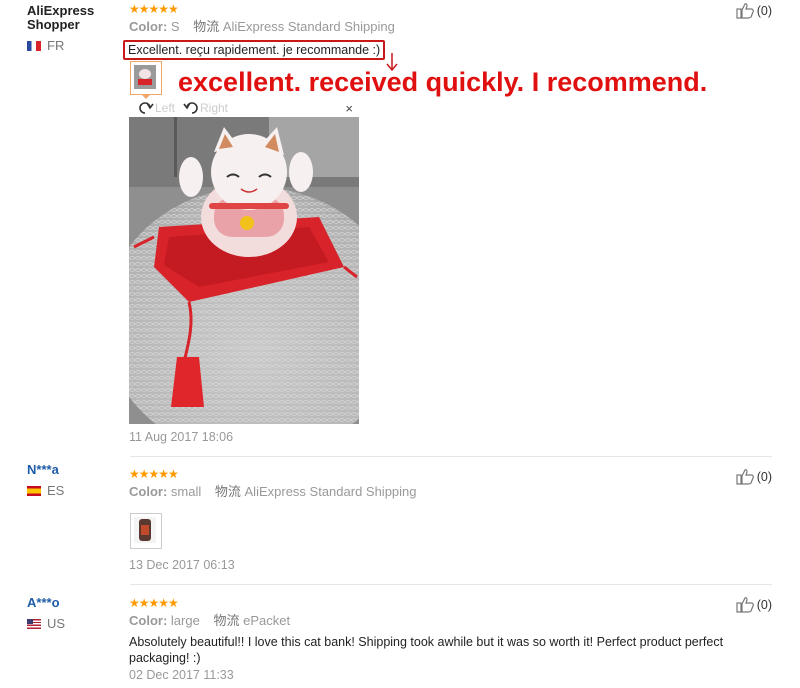 This screenshot has height=688, width=800. I want to click on country-code: US, so click(56, 623).